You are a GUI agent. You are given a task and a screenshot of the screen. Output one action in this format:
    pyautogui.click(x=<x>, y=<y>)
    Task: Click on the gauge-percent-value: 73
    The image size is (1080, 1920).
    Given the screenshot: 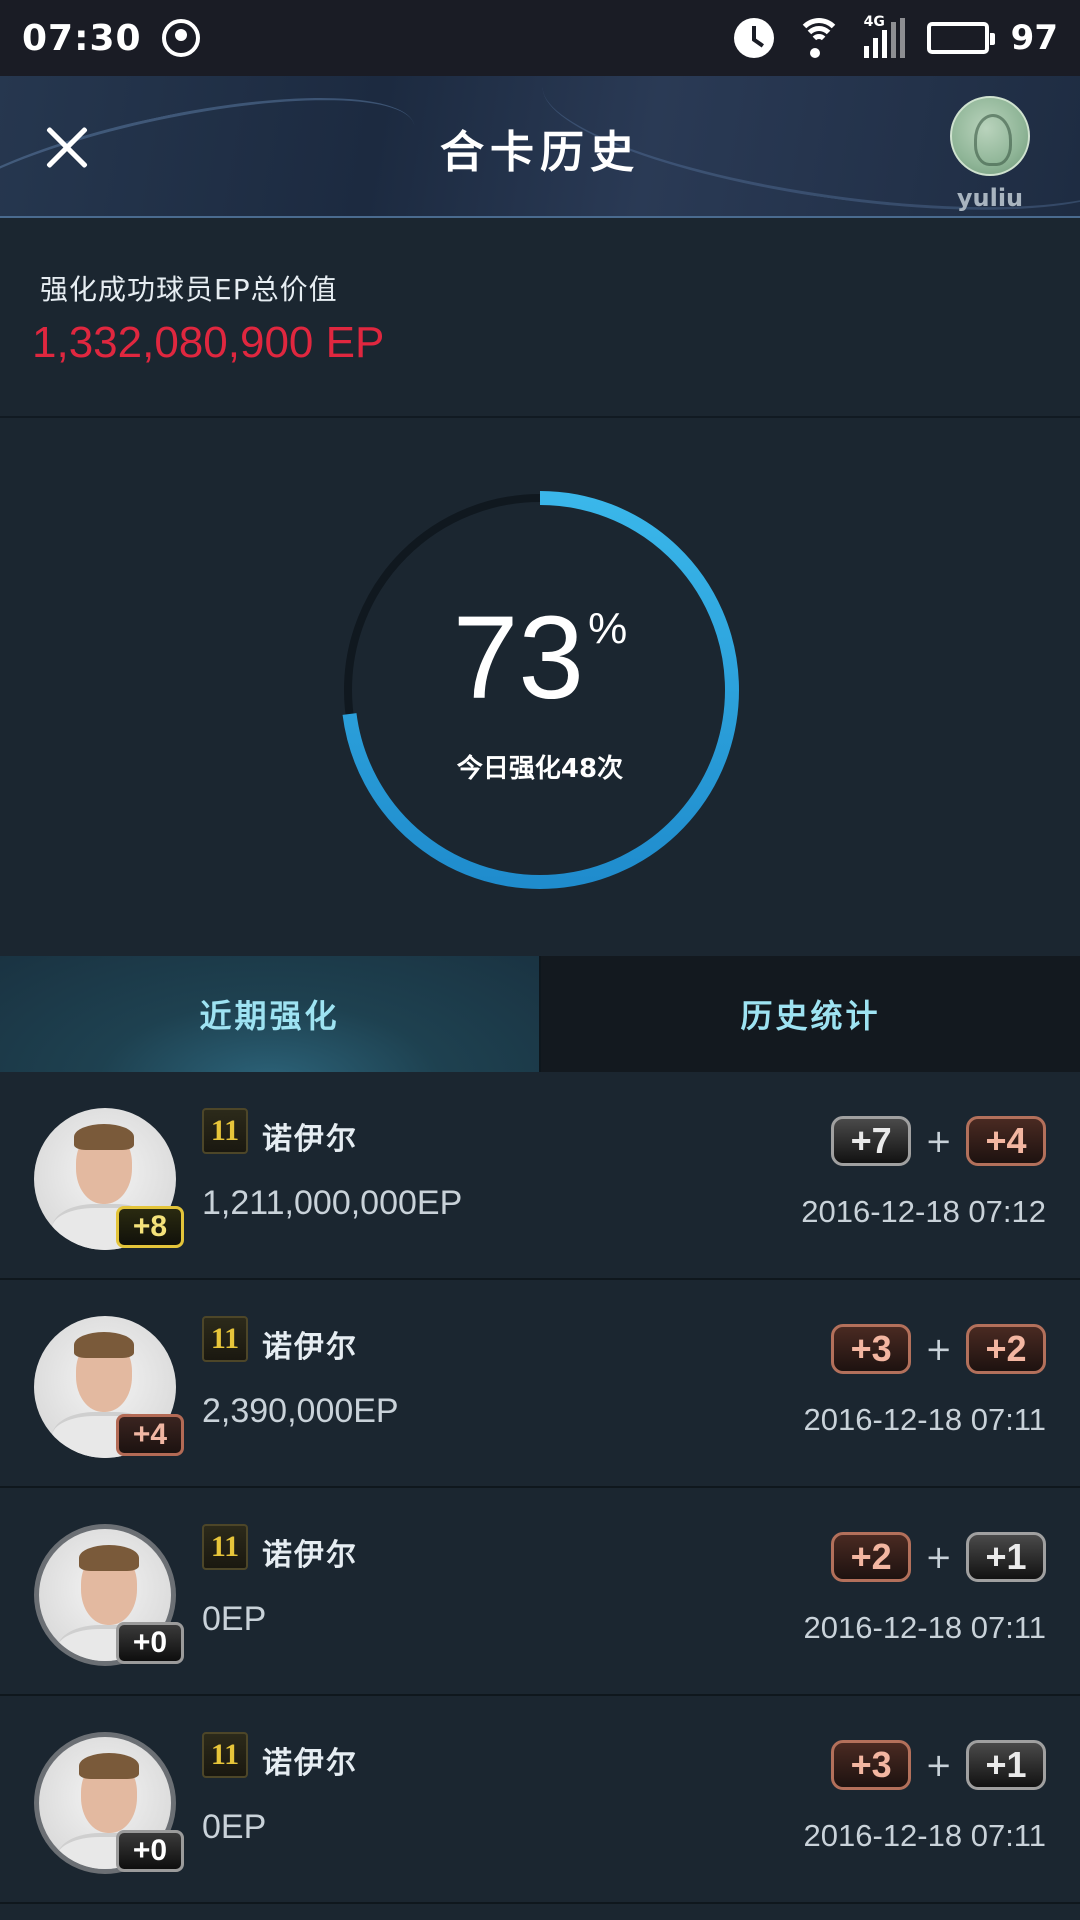 What is the action you would take?
    pyautogui.click(x=518, y=658)
    